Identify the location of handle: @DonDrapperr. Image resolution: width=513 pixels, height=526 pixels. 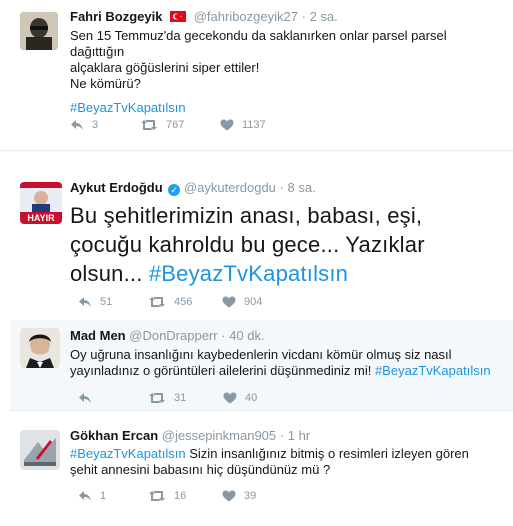
(173, 335).